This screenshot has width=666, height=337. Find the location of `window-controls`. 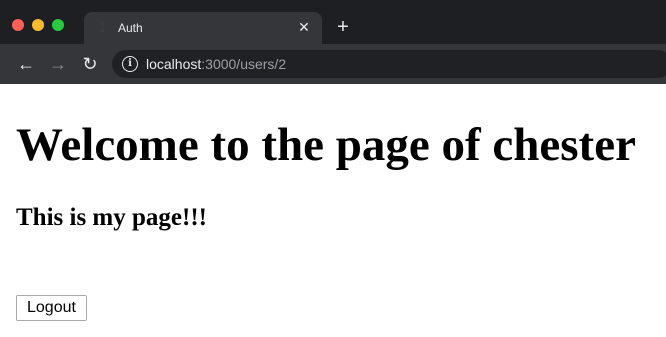

window-controls is located at coordinates (38, 25).